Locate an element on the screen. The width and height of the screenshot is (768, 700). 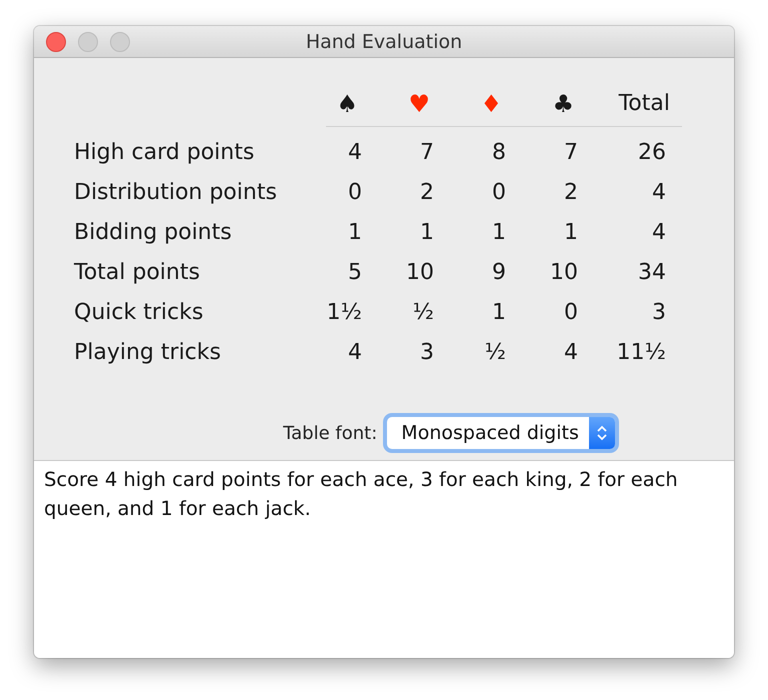
column-header: Total is located at coordinates (630, 104).